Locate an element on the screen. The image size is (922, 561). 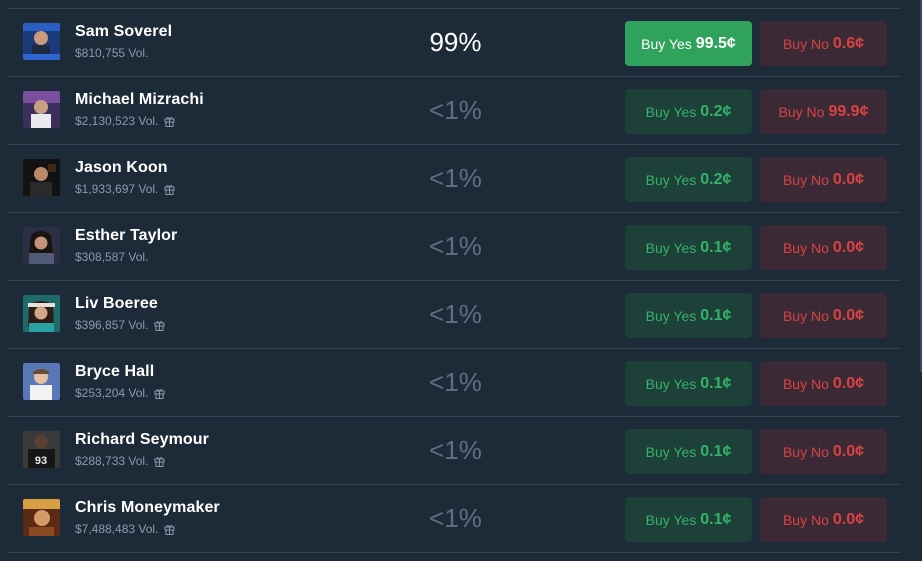
volume-text: $810,755 Vol. is located at coordinates (112, 53).